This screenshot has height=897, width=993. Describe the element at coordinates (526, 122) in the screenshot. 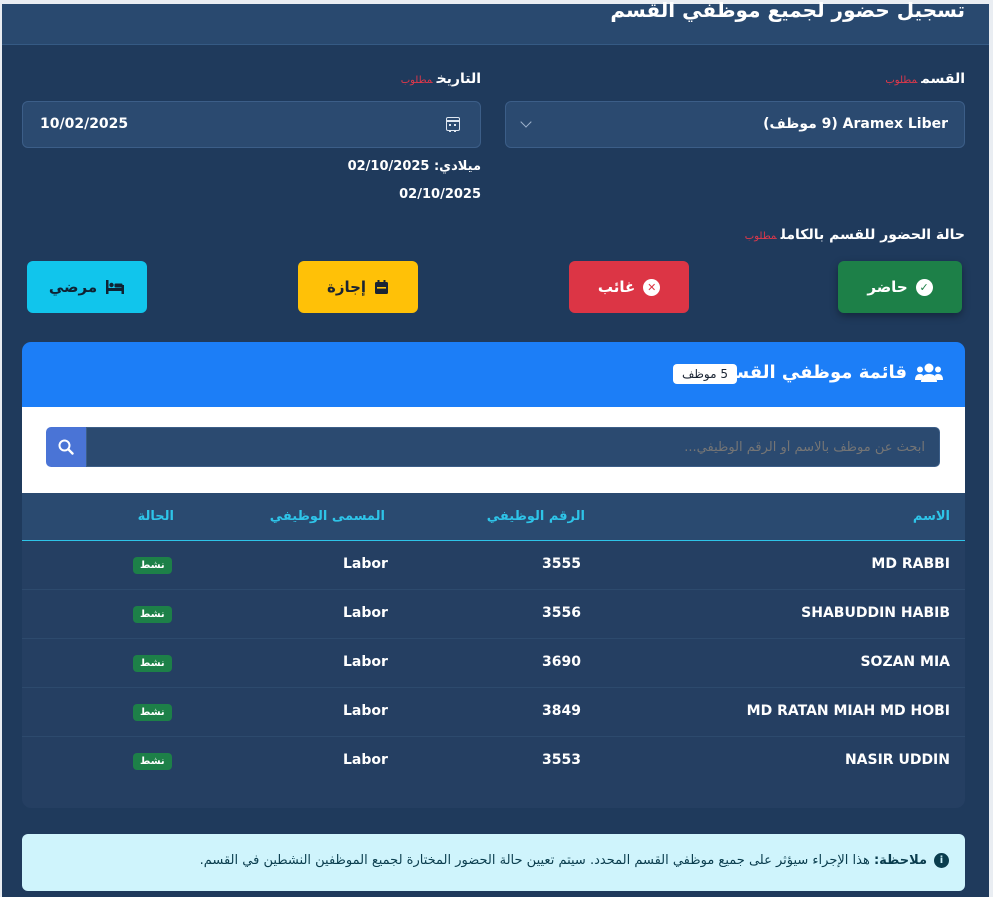

I see `chevron-down-icon` at that location.